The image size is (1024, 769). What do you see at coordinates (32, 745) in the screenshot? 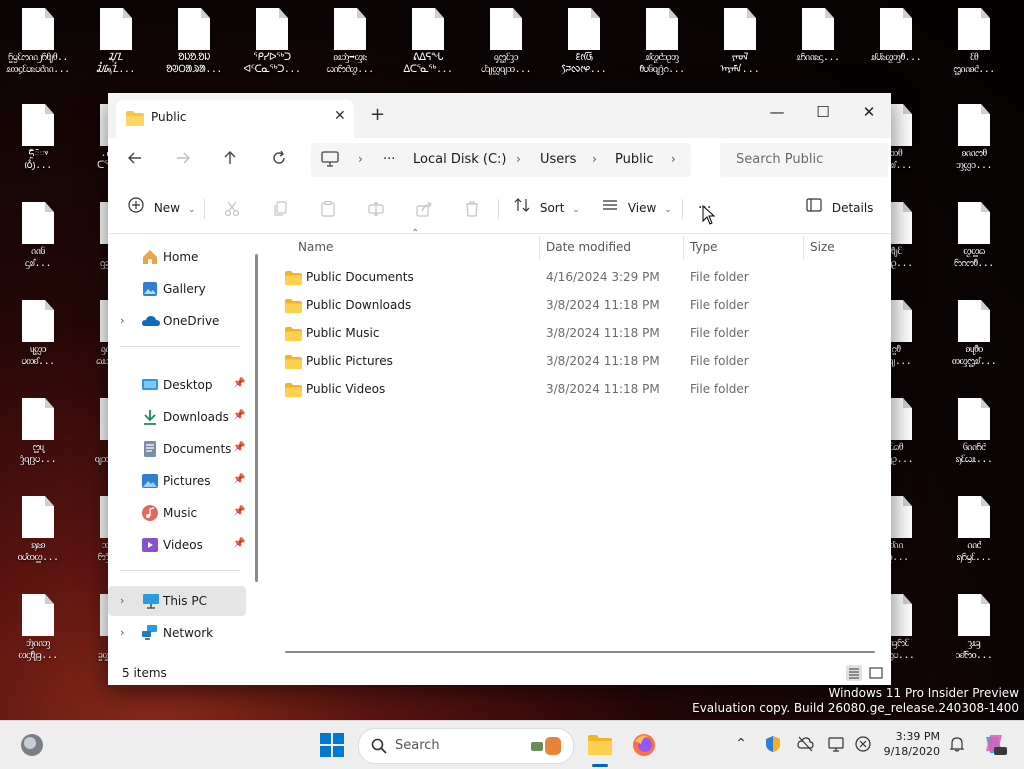
I see `widgets-button` at bounding box center [32, 745].